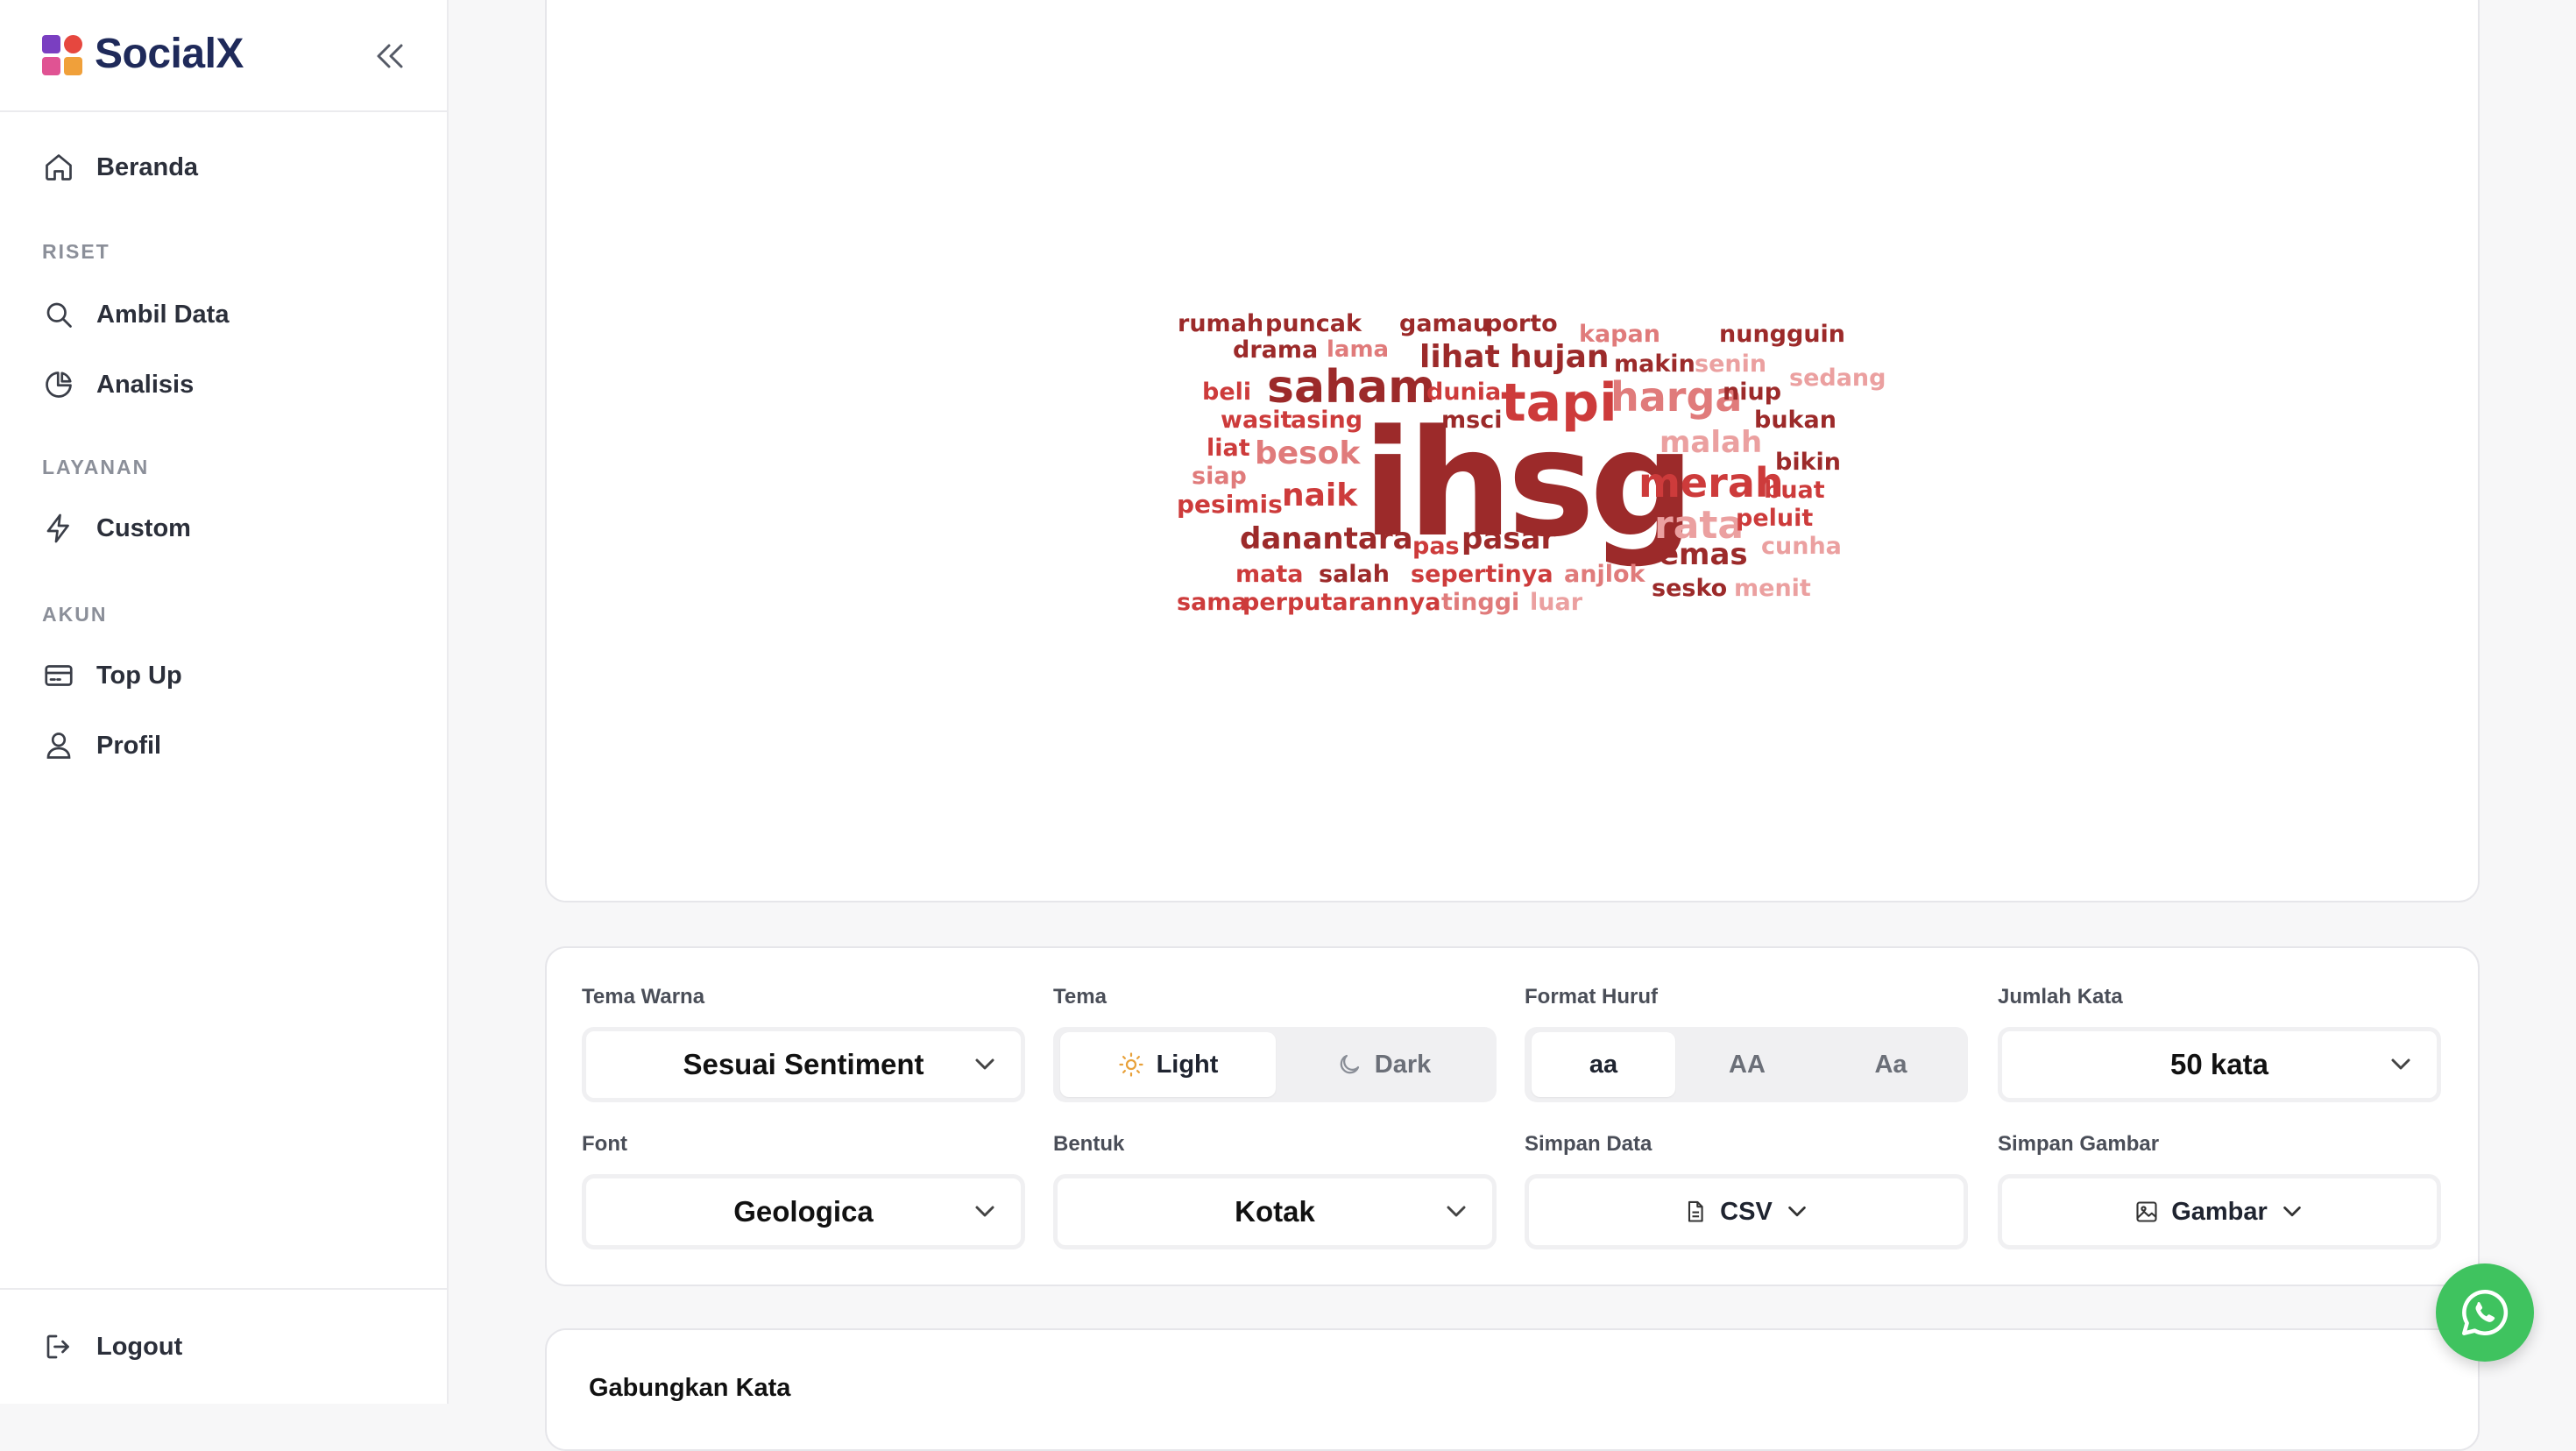 The width and height of the screenshot is (2576, 1451). Describe the element at coordinates (1591, 997) in the screenshot. I see `format-huruf-label: Format Huruf` at that location.